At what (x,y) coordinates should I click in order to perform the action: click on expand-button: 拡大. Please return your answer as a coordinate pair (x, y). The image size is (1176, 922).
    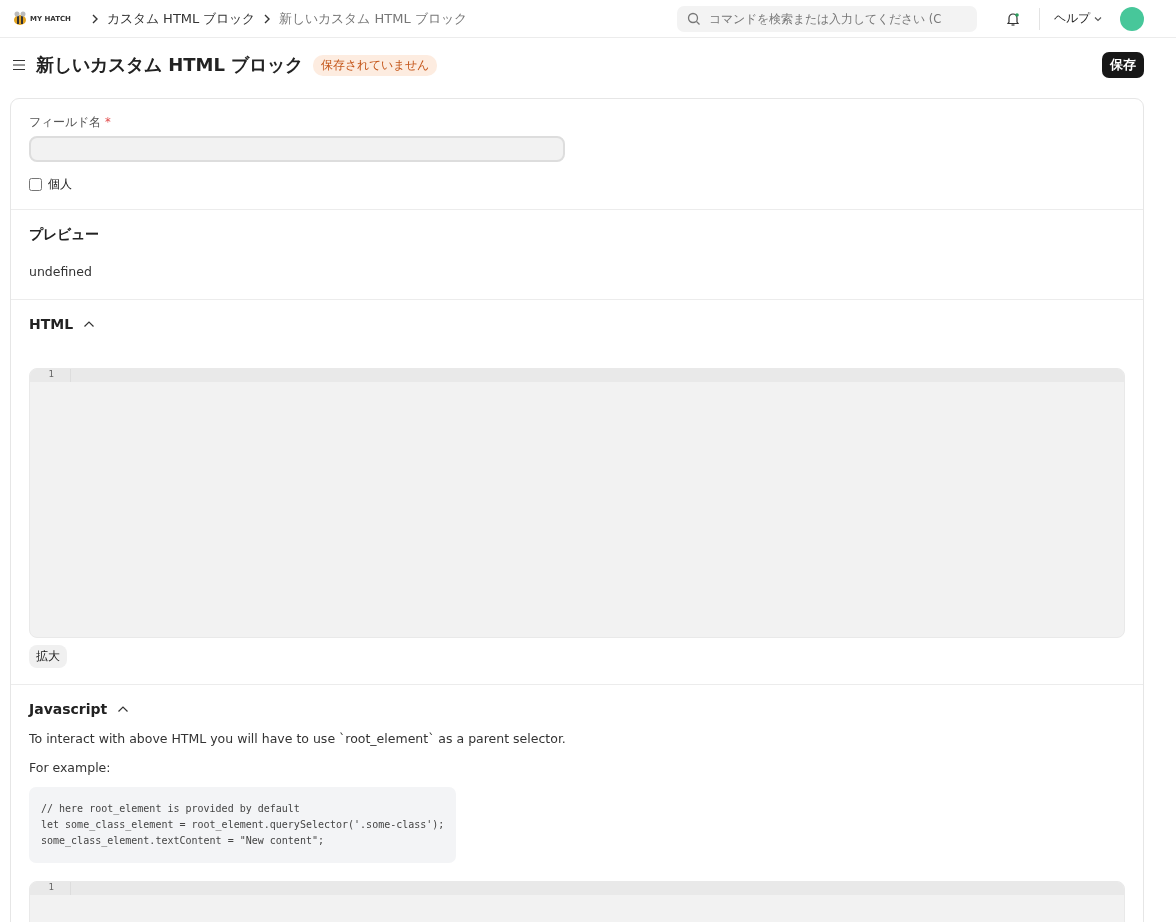
    Looking at the image, I should click on (48, 656).